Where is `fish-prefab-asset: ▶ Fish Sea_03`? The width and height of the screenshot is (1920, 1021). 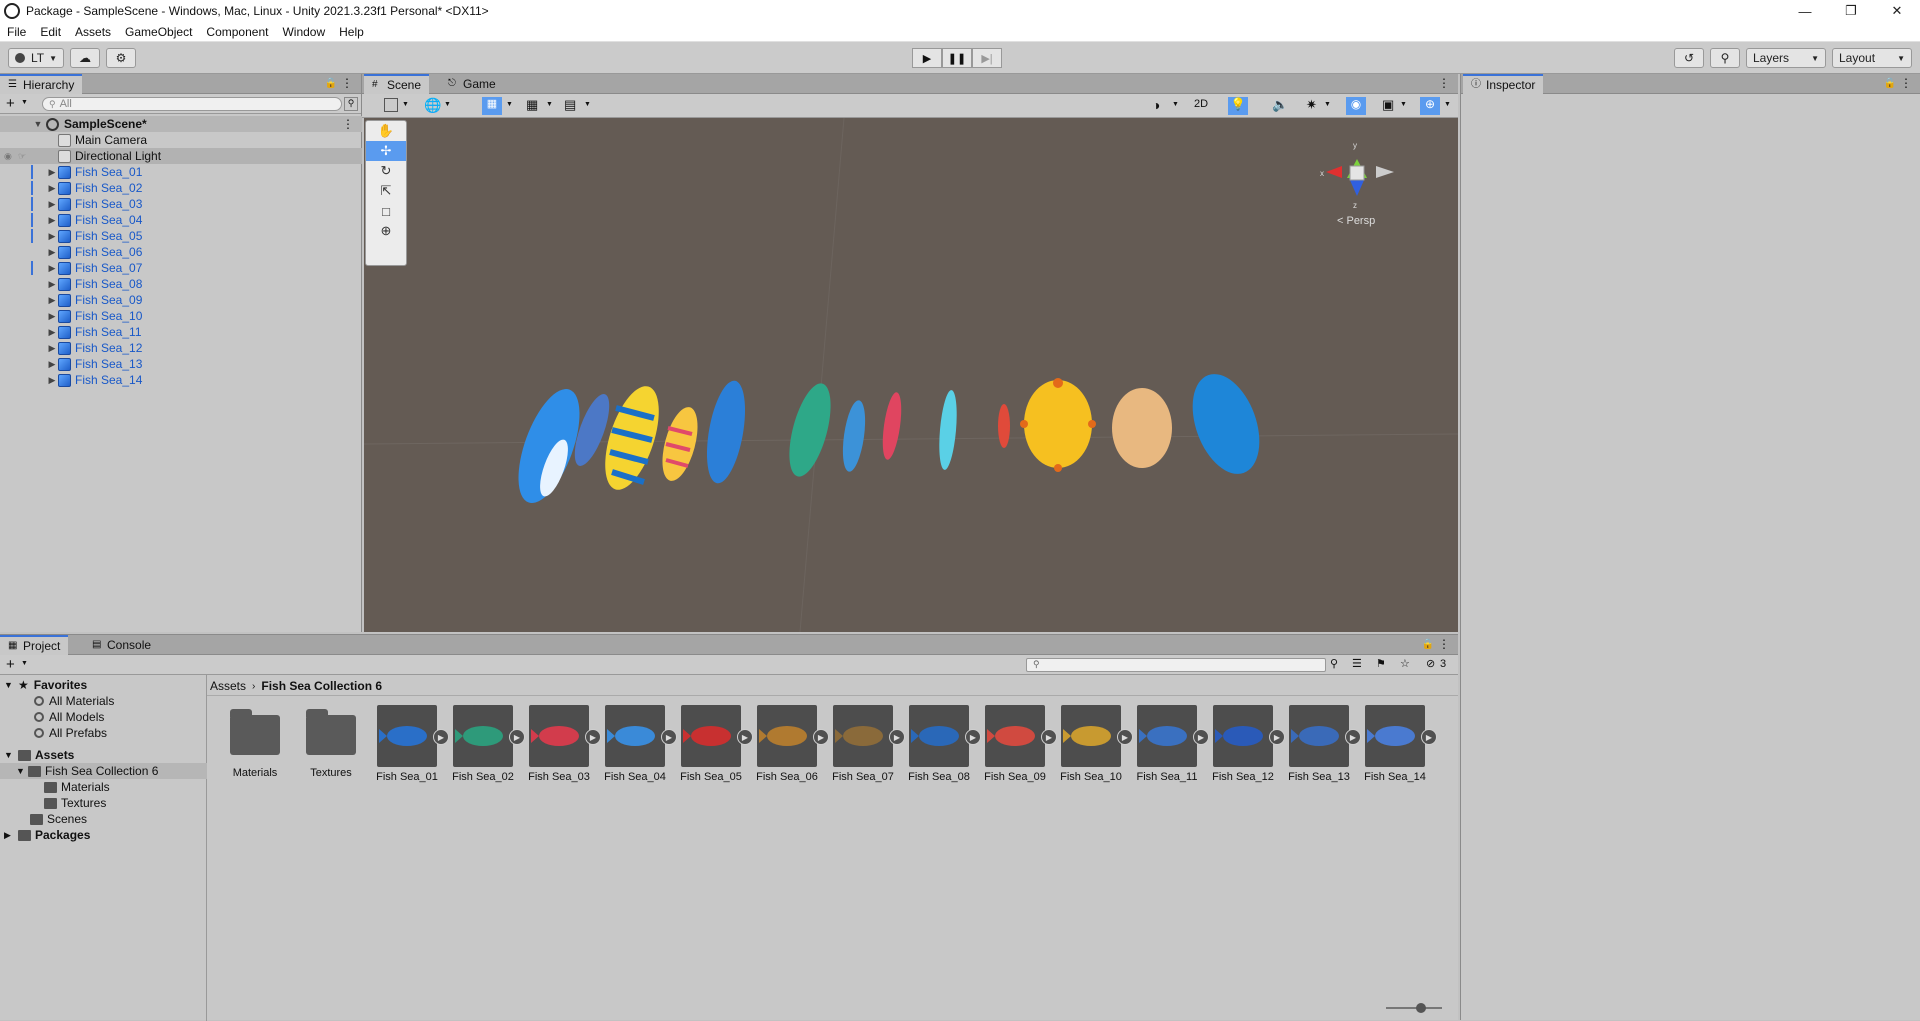 fish-prefab-asset: ▶ Fish Sea_03 is located at coordinates (563, 745).